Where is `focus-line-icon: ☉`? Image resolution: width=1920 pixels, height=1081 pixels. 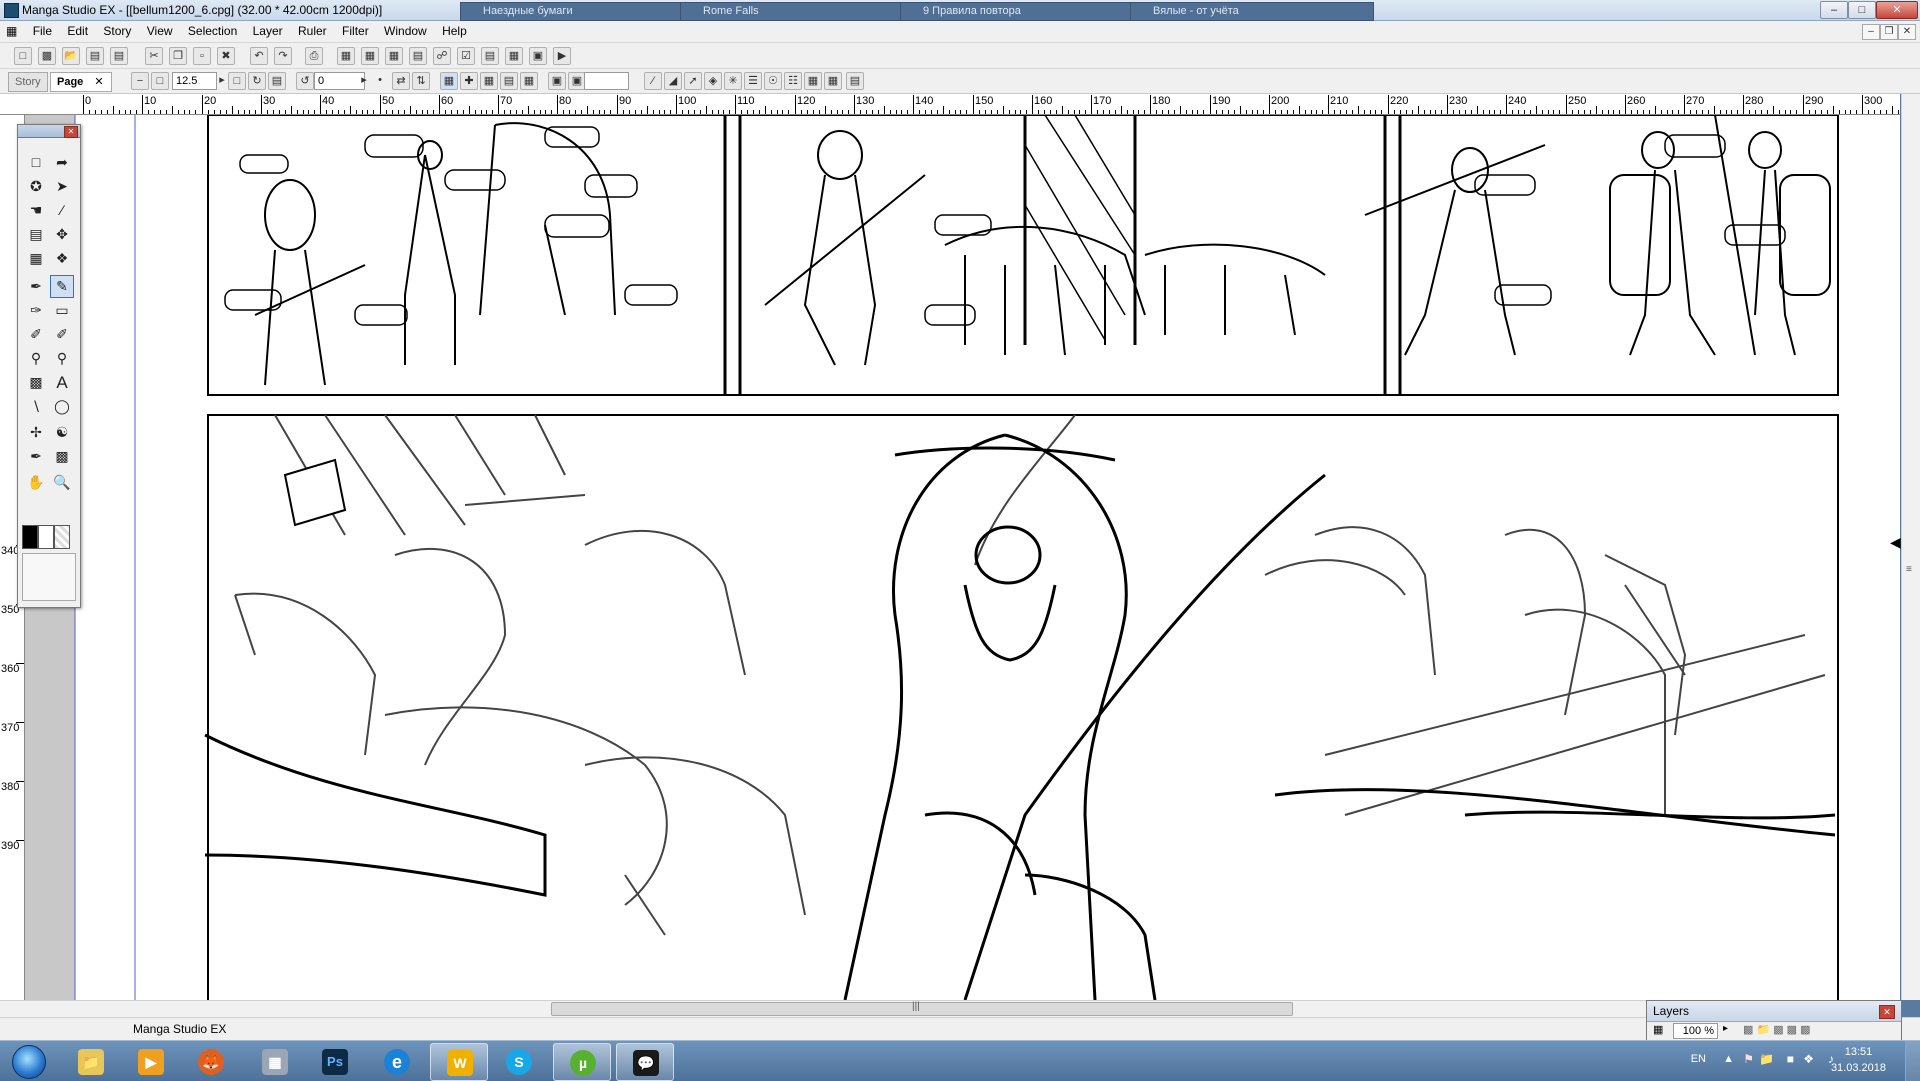
focus-line-icon: ☉ is located at coordinates (773, 81).